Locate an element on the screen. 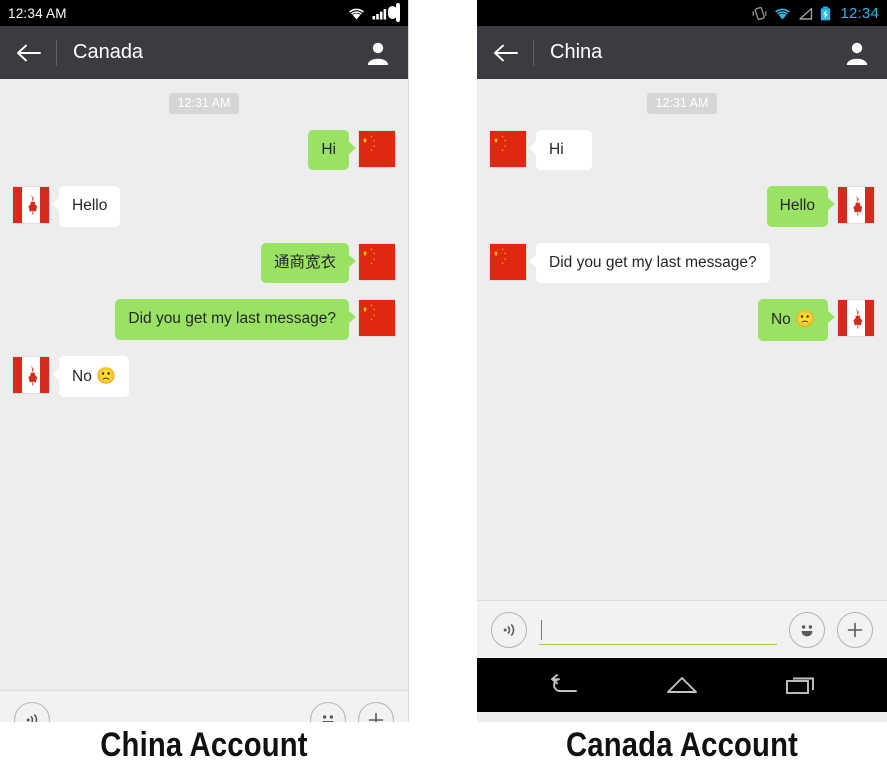 The height and width of the screenshot is (768, 887). message-bubble: 通商宽衣 is located at coordinates (308, 263).